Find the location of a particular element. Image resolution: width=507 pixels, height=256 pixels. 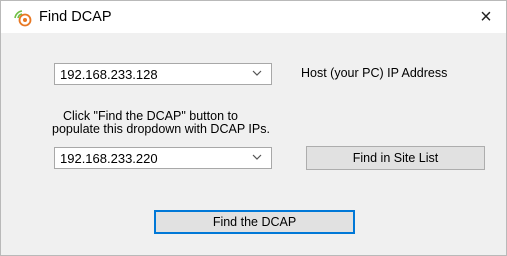

dcap-ip-value: 192.168.233.220 is located at coordinates (109, 158).